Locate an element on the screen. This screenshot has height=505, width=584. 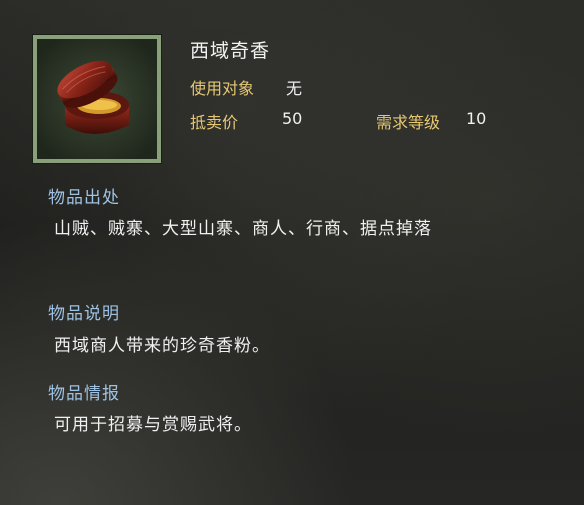
required-level-label: 需求等级 is located at coordinates (408, 122).